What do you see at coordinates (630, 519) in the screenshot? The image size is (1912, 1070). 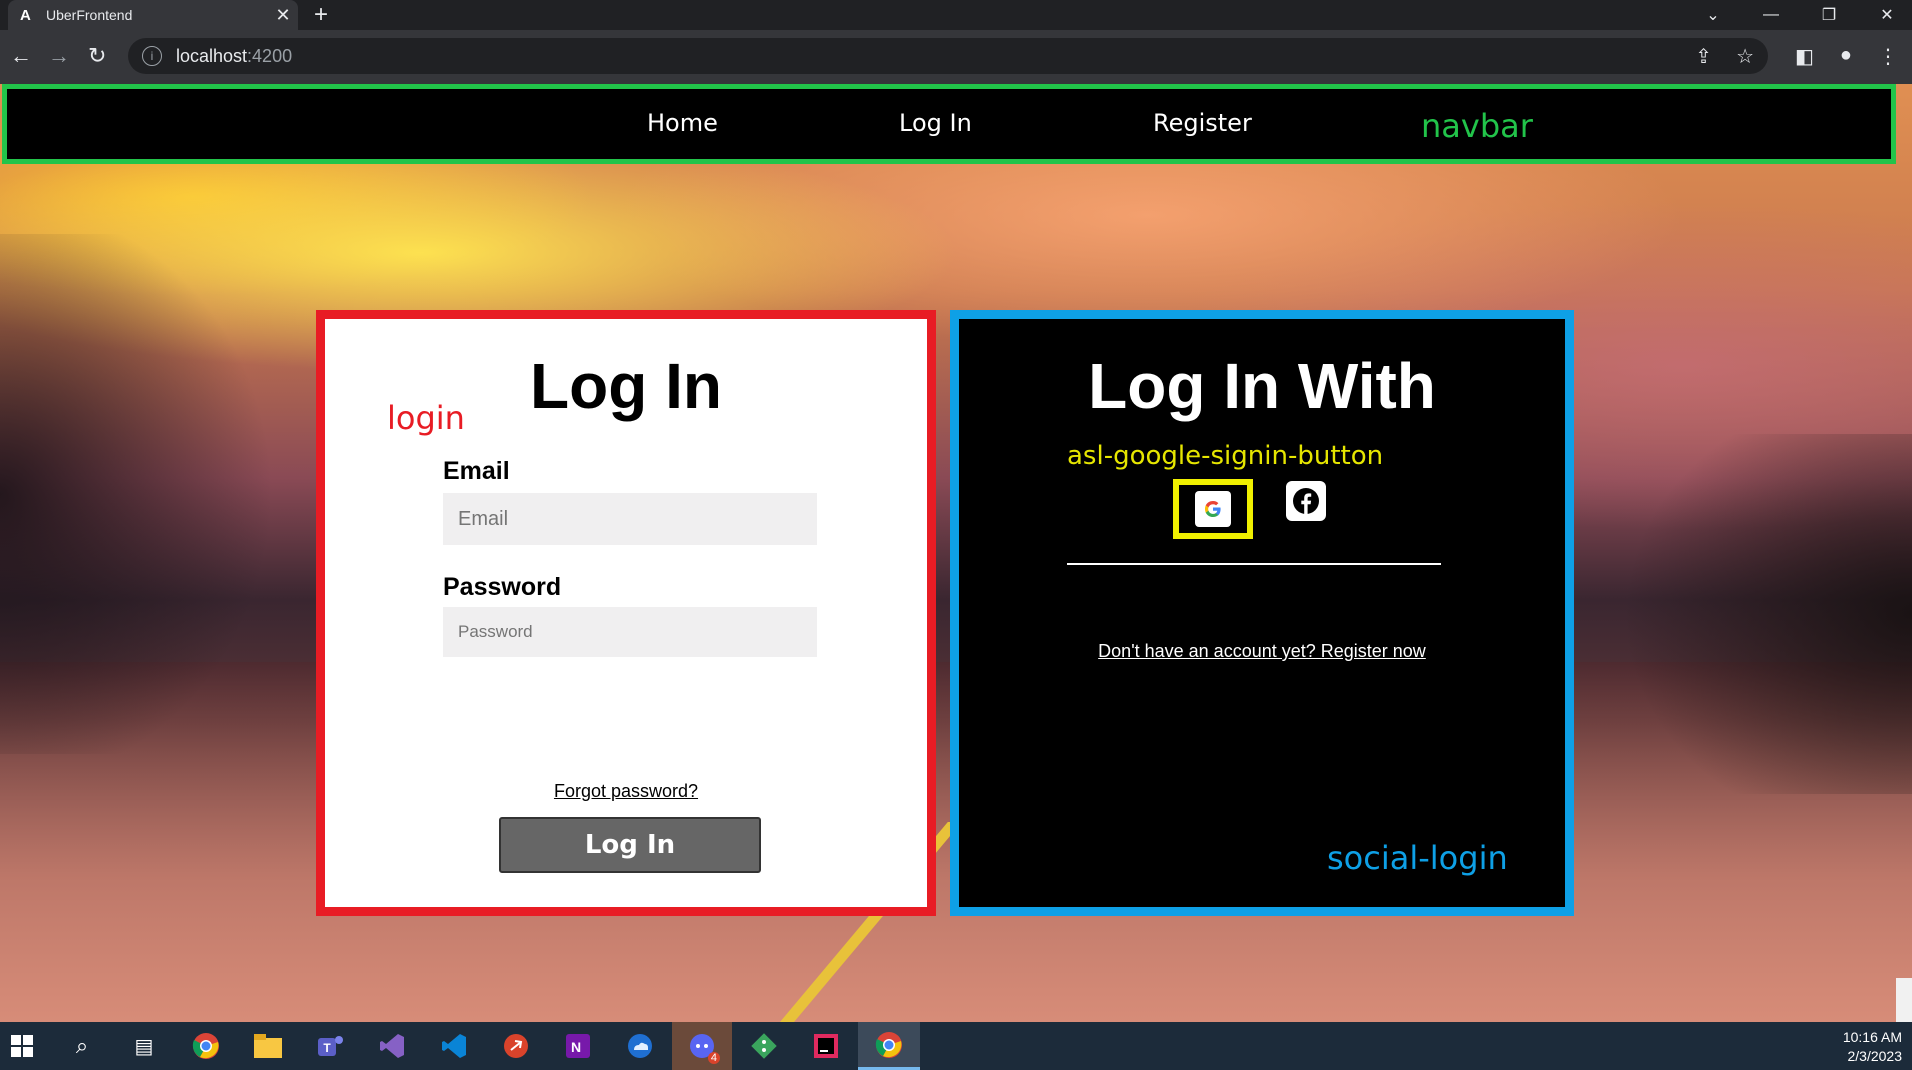 I see `email-field` at bounding box center [630, 519].